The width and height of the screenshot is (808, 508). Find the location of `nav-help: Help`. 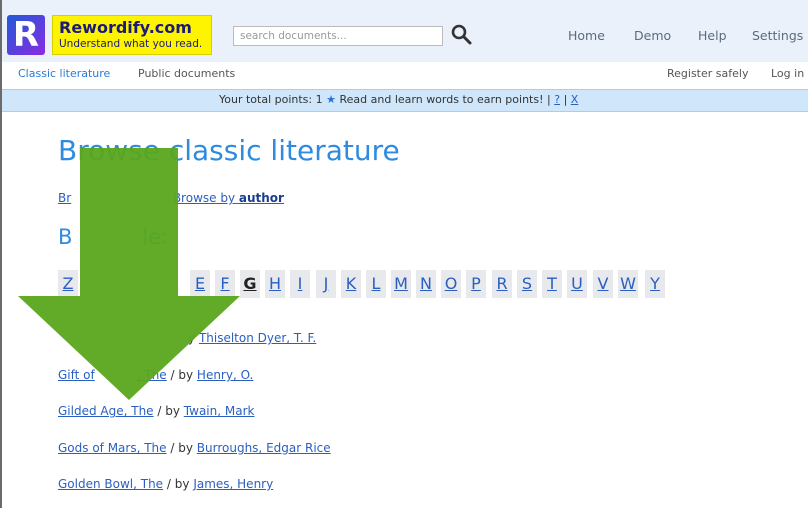

nav-help: Help is located at coordinates (712, 35).